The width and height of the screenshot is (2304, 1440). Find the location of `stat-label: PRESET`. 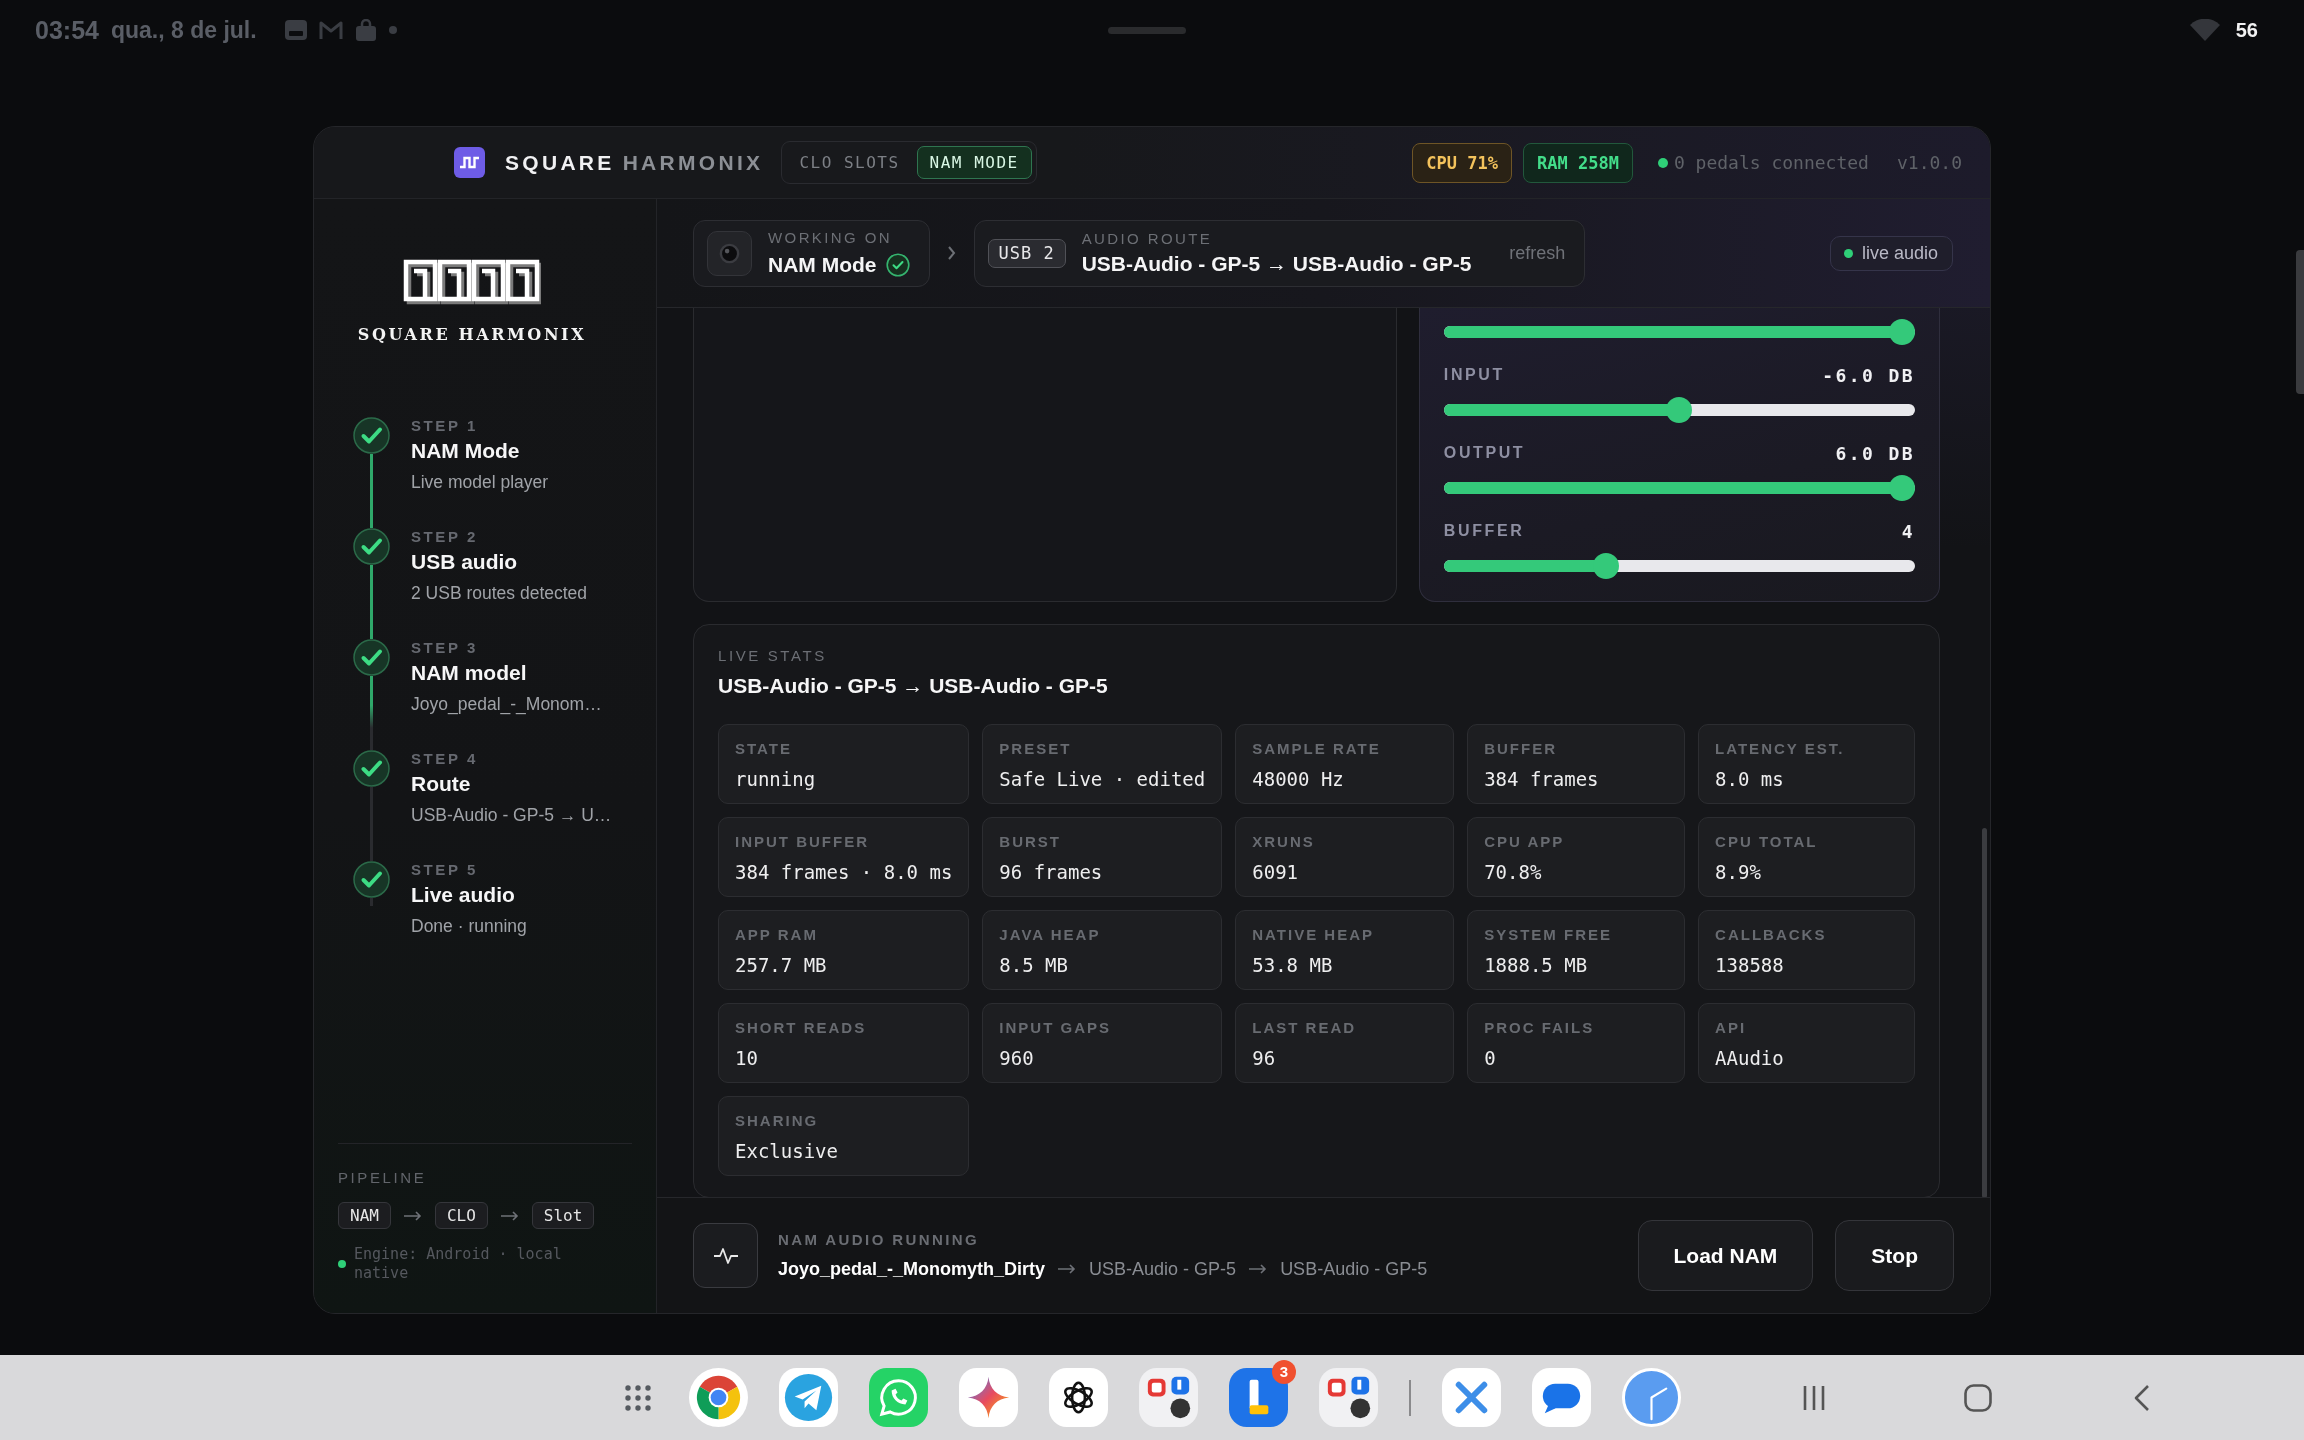

stat-label: PRESET is located at coordinates (1036, 749).